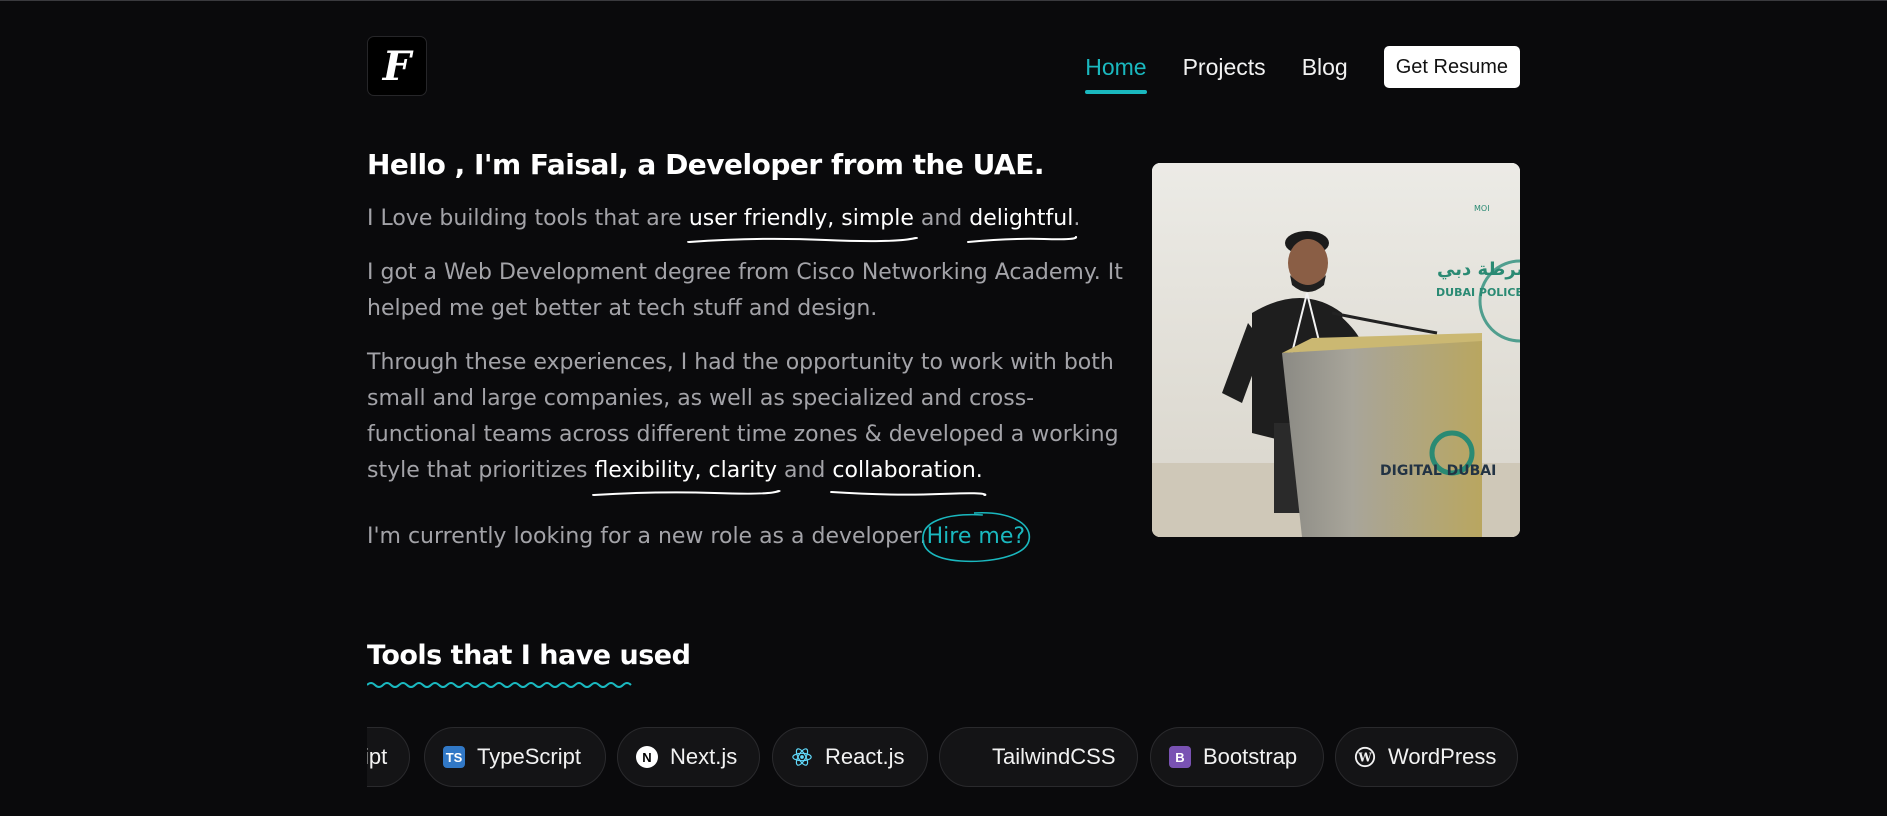 This screenshot has height=816, width=1887. I want to click on get-resume-button: Get Resume, so click(1451, 67).